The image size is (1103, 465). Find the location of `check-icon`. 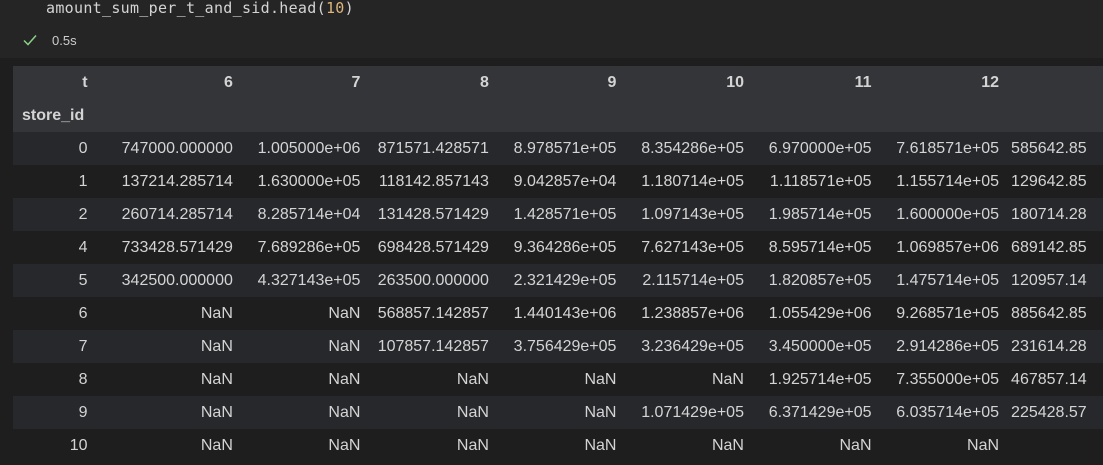

check-icon is located at coordinates (30, 40).